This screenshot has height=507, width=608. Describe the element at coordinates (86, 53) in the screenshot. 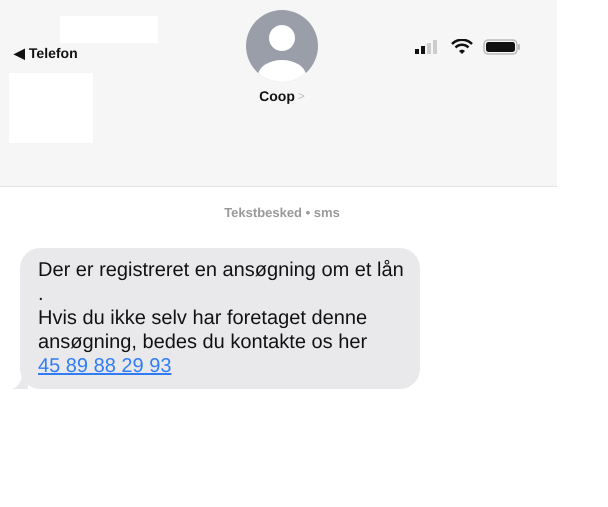

I see `back-link: ◀ Telefon` at that location.